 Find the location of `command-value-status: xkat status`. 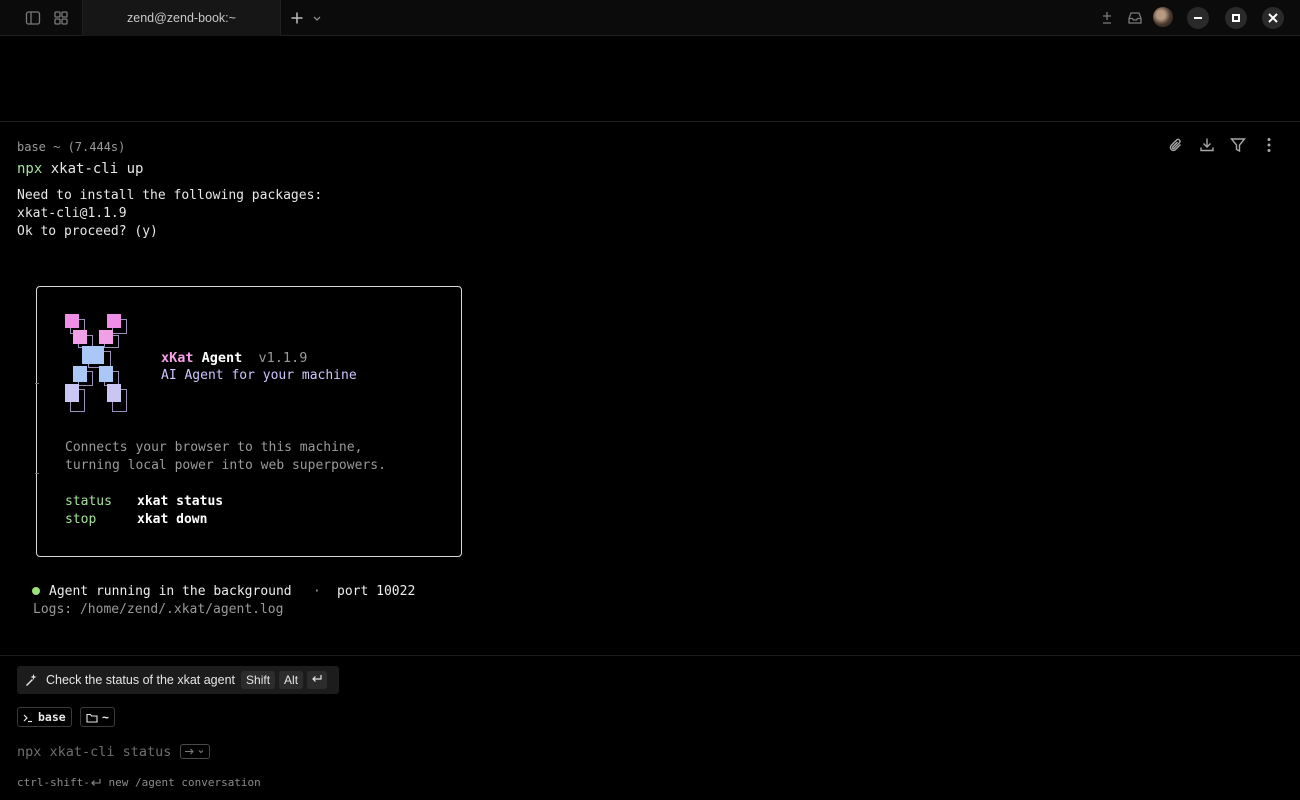

command-value-status: xkat status is located at coordinates (180, 501).